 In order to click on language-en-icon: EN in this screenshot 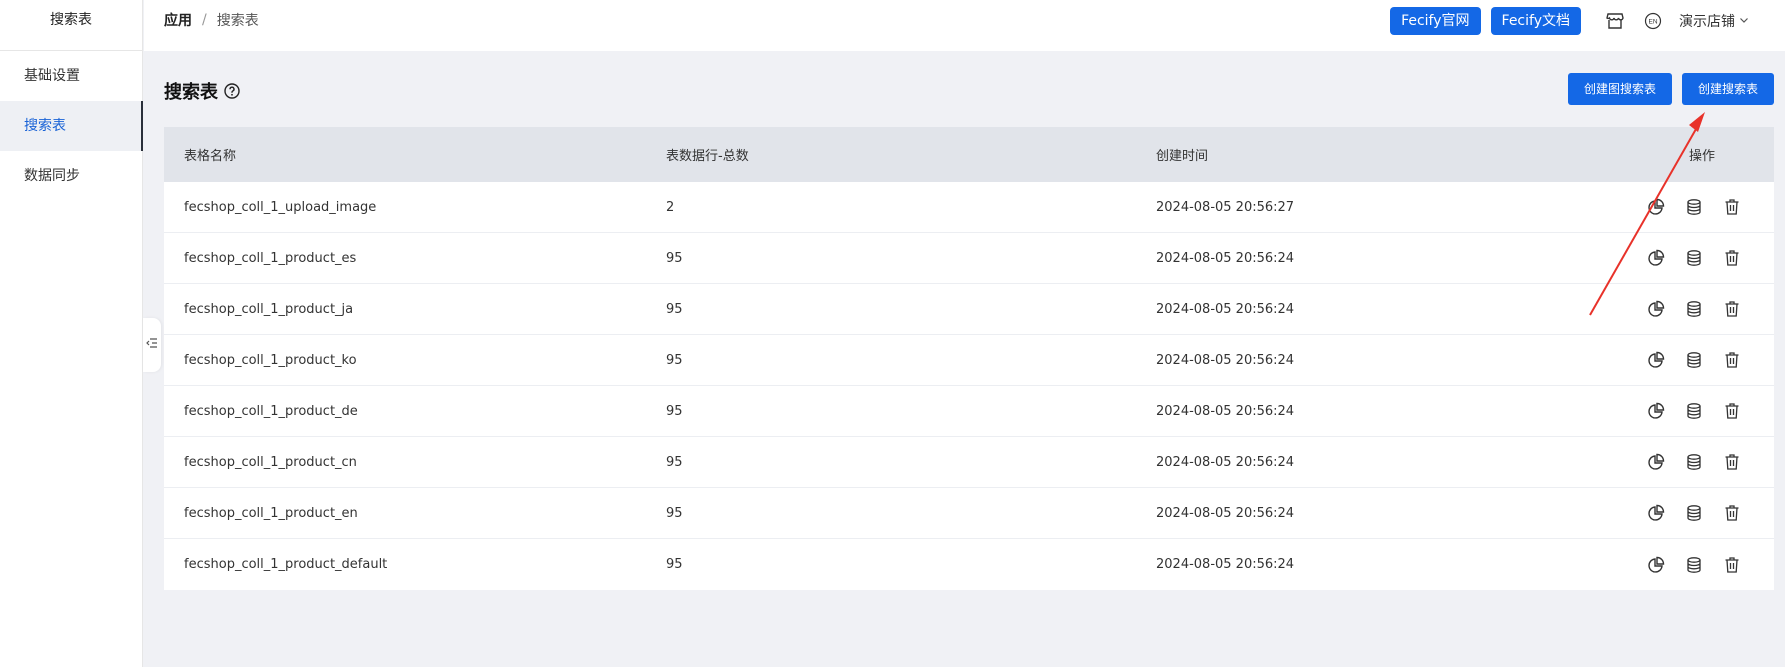, I will do `click(1653, 21)`.